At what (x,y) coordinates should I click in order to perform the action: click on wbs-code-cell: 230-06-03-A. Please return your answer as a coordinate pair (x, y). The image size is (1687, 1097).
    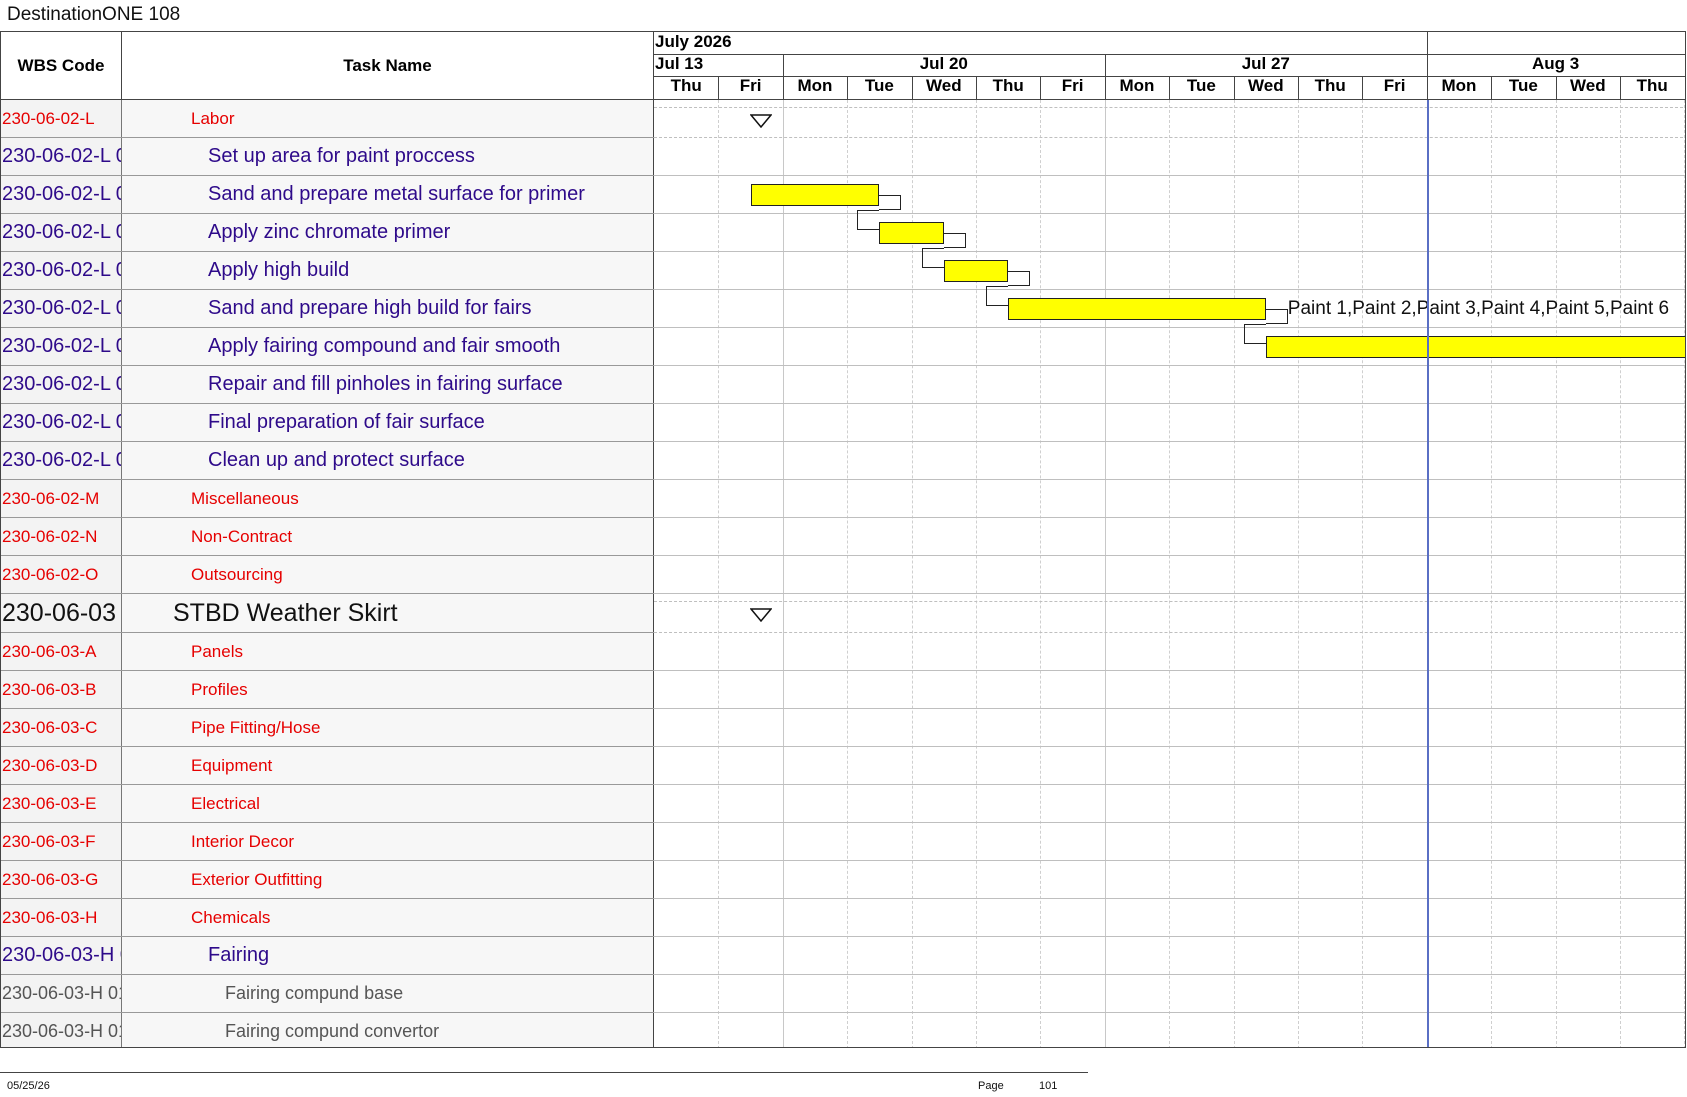
    Looking at the image, I should click on (61, 651).